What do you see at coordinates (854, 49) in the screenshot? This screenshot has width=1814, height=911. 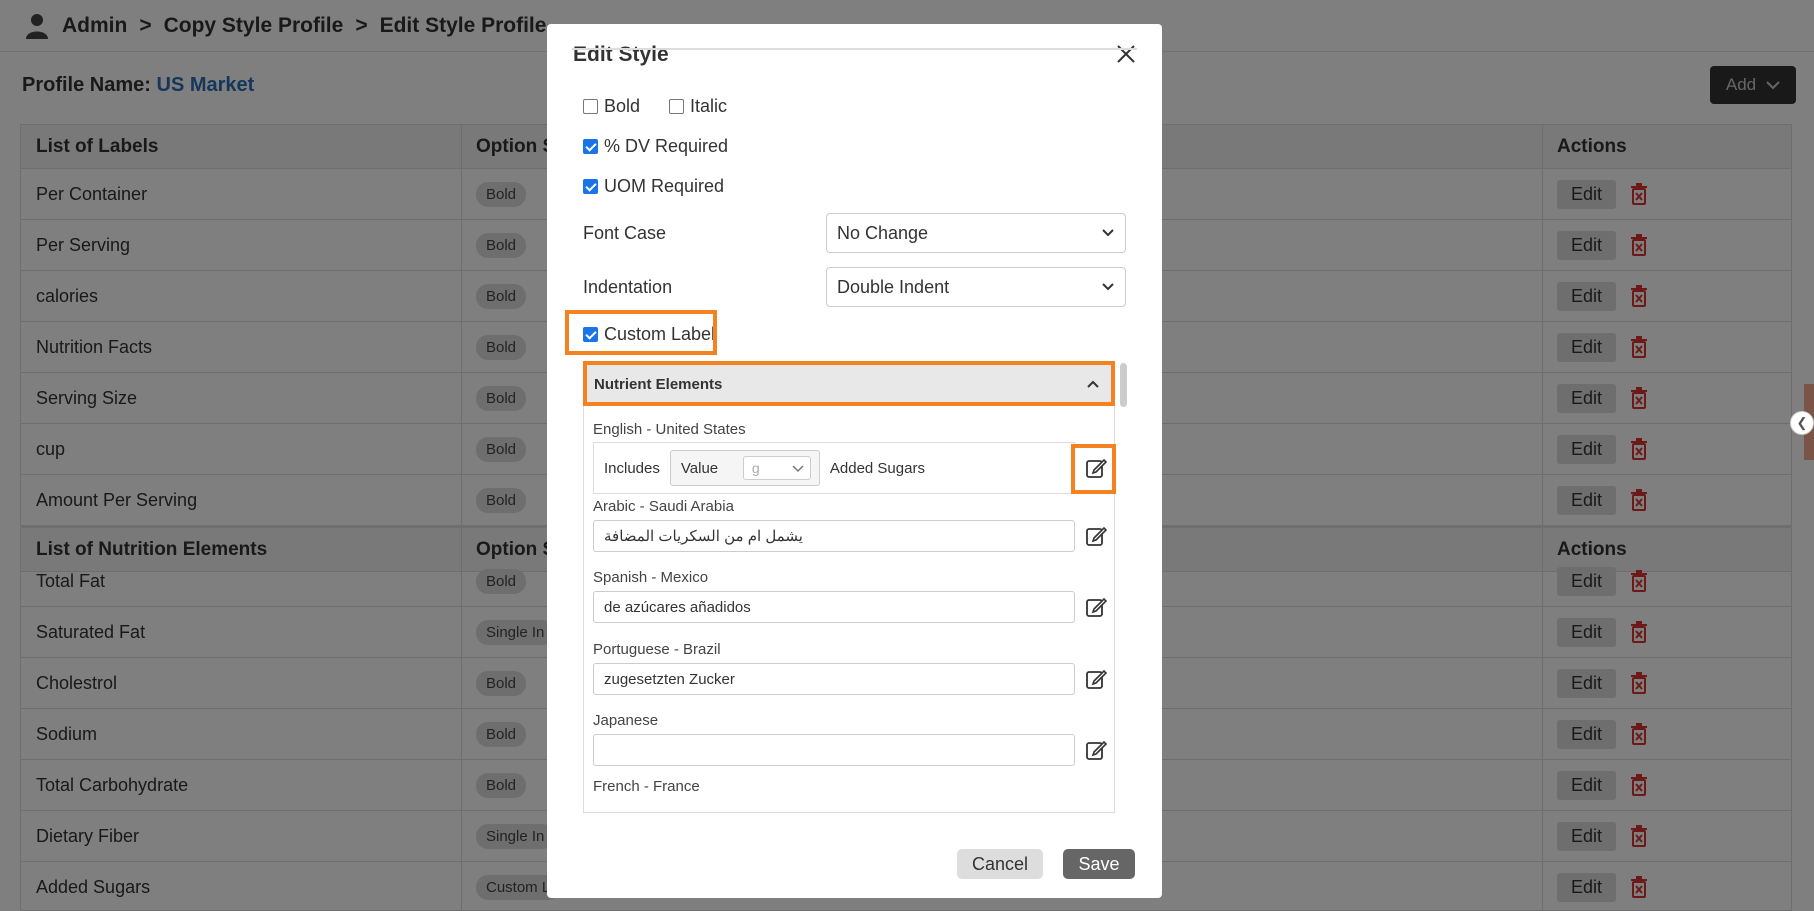 I see `modal-divider` at bounding box center [854, 49].